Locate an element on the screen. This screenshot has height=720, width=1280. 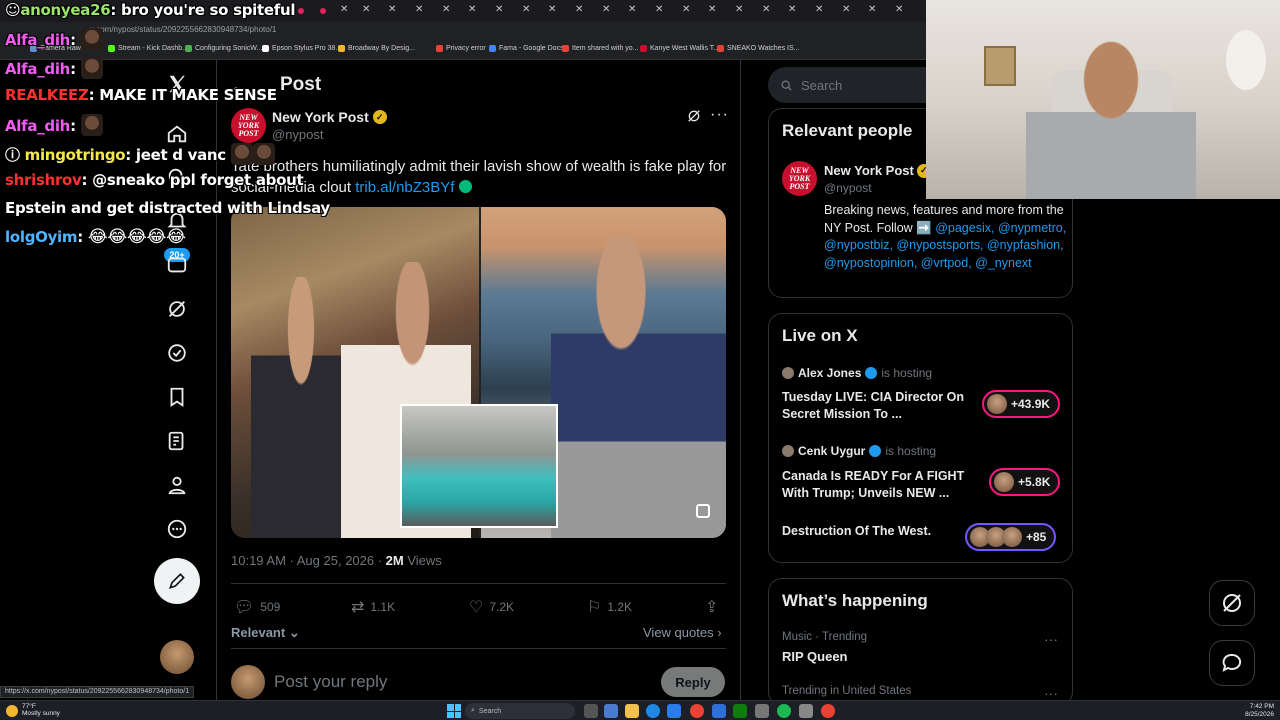
grok-floating-button is located at coordinates (1232, 603).